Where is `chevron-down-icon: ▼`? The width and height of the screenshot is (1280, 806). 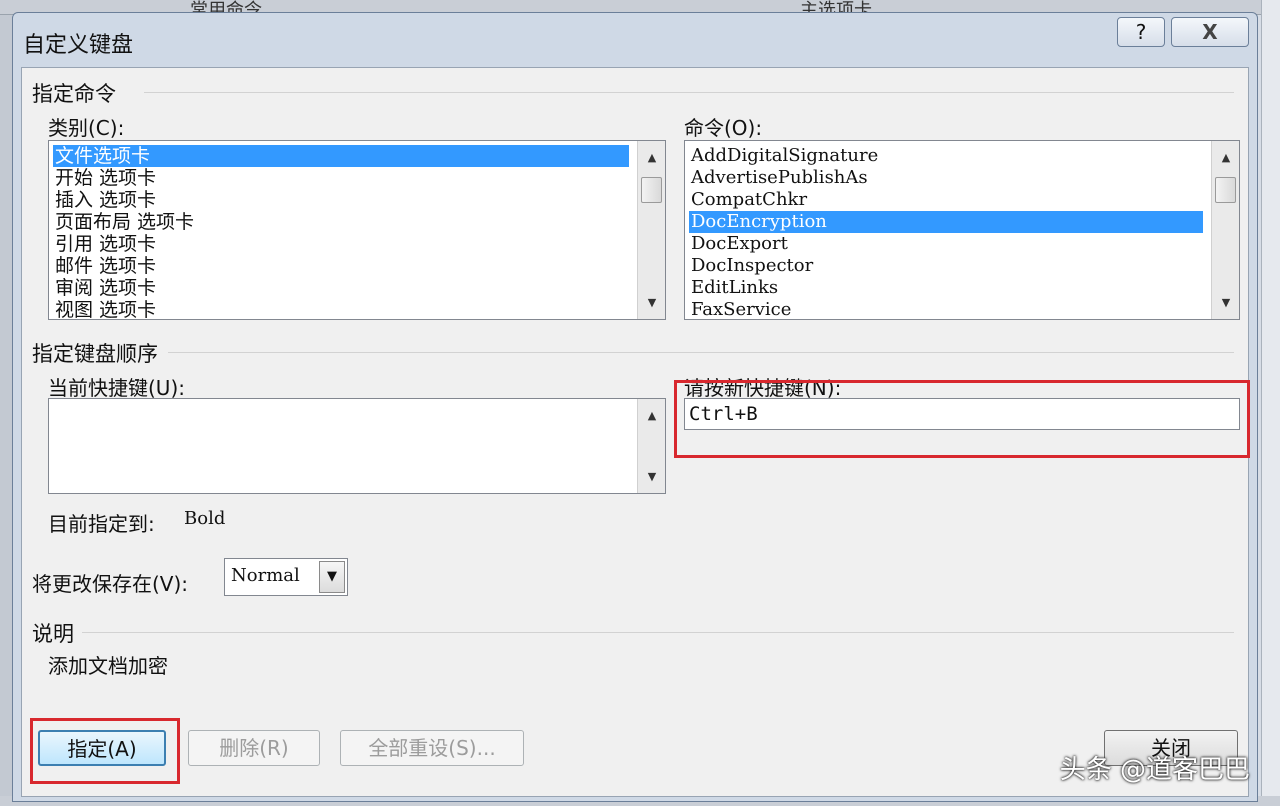
chevron-down-icon: ▼ is located at coordinates (332, 576).